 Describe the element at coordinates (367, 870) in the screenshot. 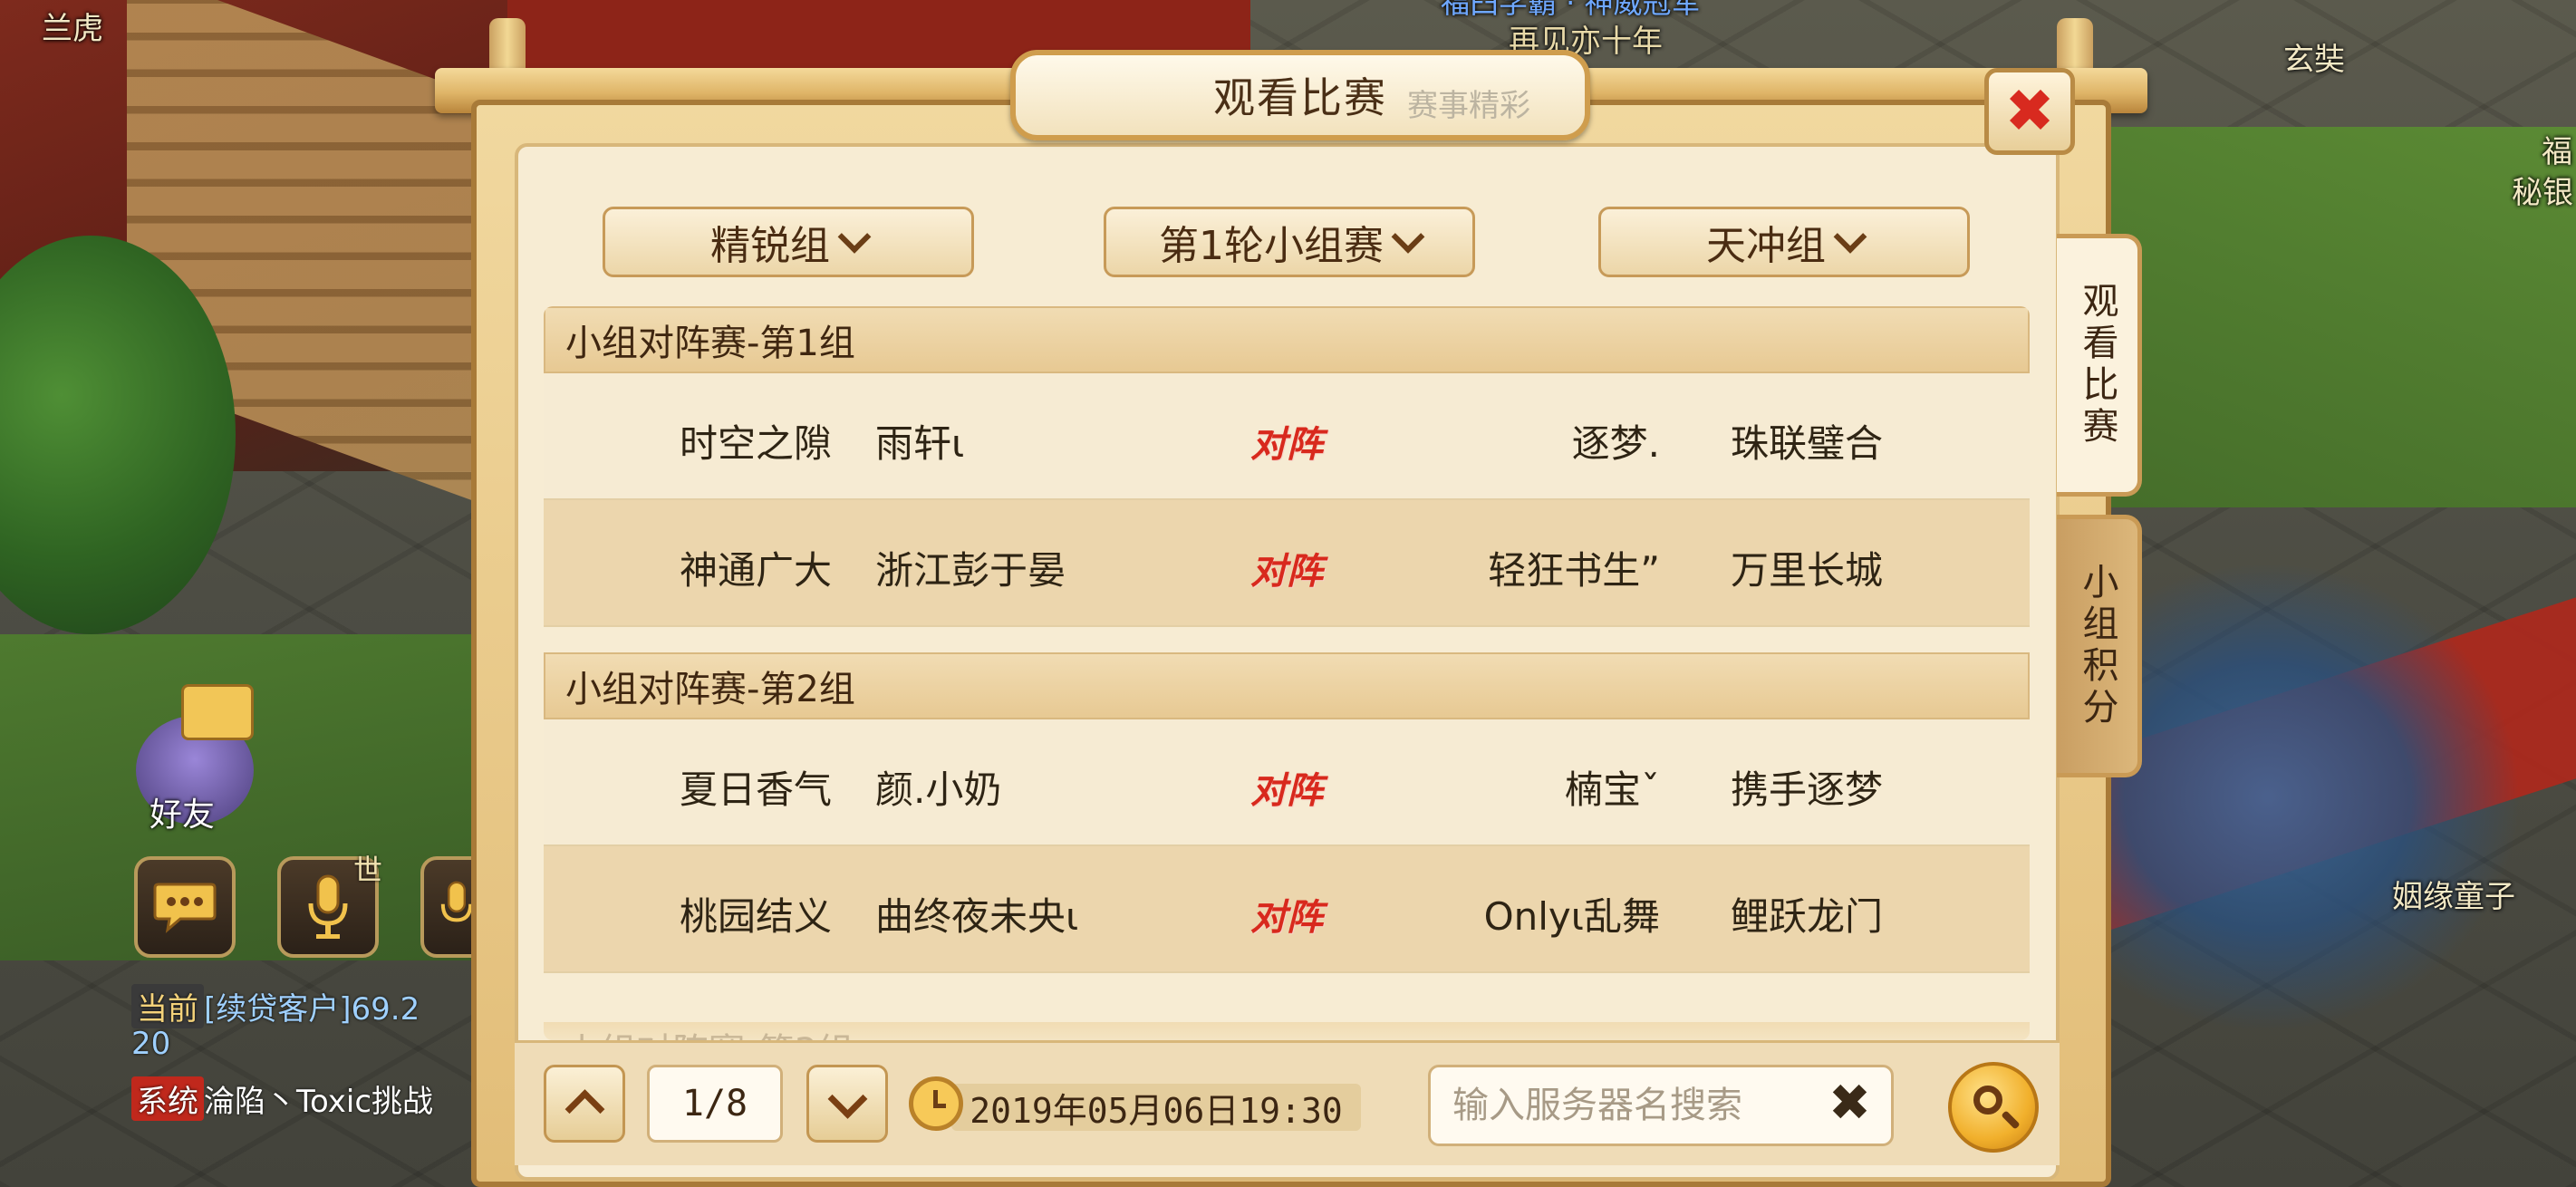

I see `world-badge: 世` at that location.